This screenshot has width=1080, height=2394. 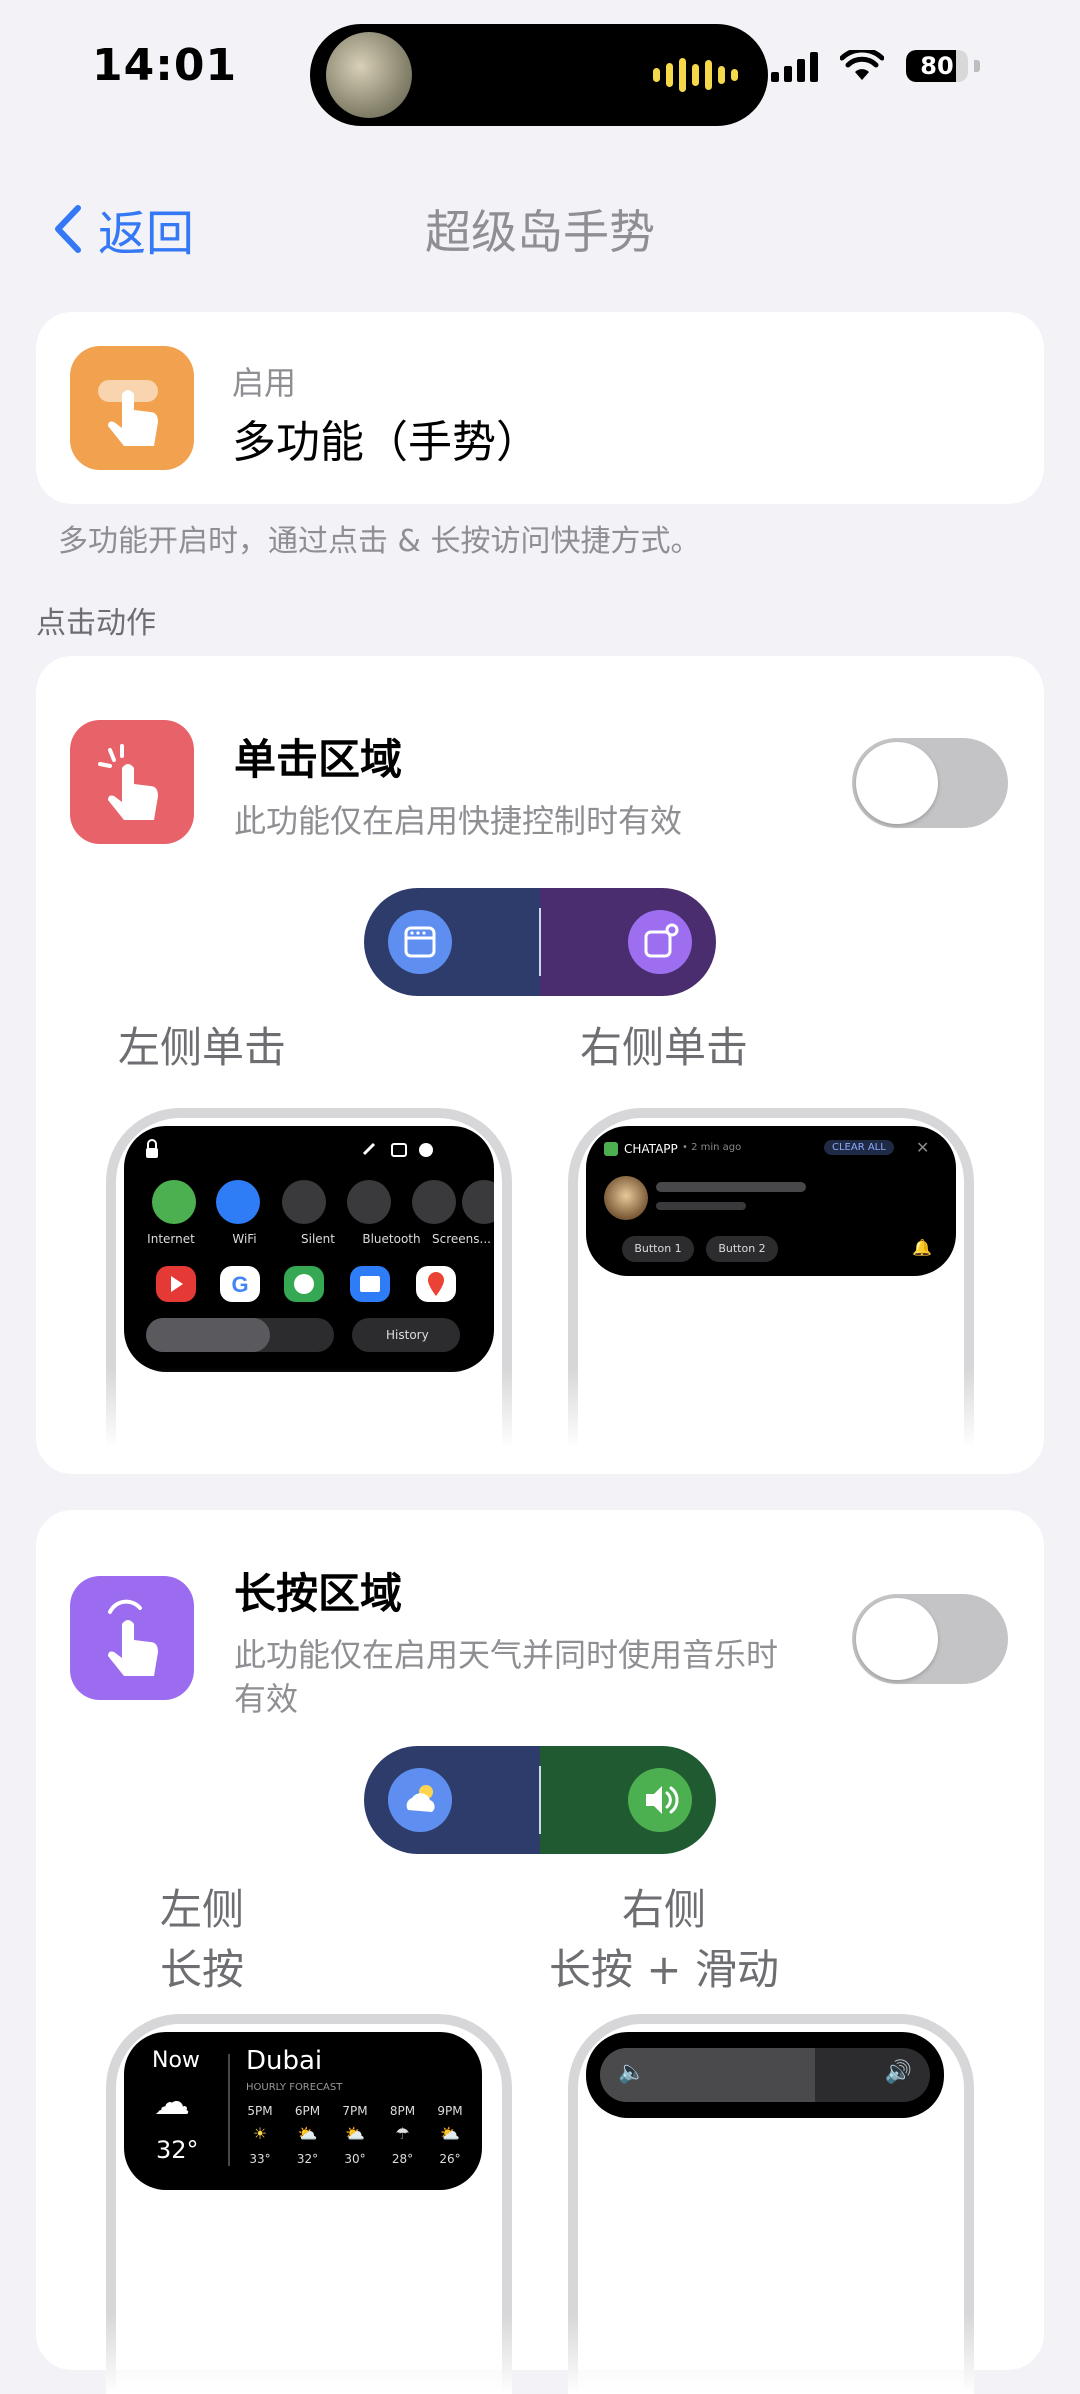 What do you see at coordinates (420, 1800) in the screenshot?
I see `weather-icon` at bounding box center [420, 1800].